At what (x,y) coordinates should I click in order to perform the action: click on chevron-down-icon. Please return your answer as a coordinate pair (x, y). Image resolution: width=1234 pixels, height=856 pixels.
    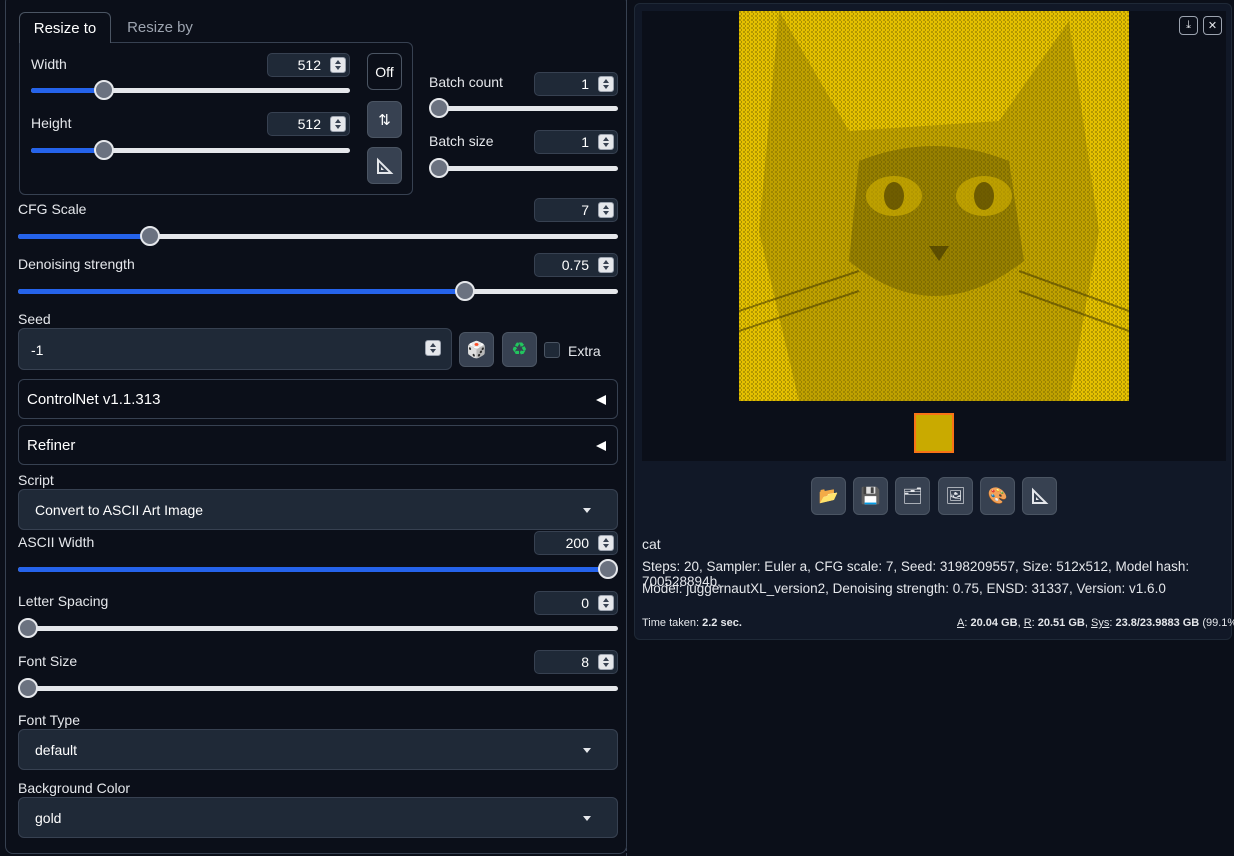
    Looking at the image, I should click on (587, 510).